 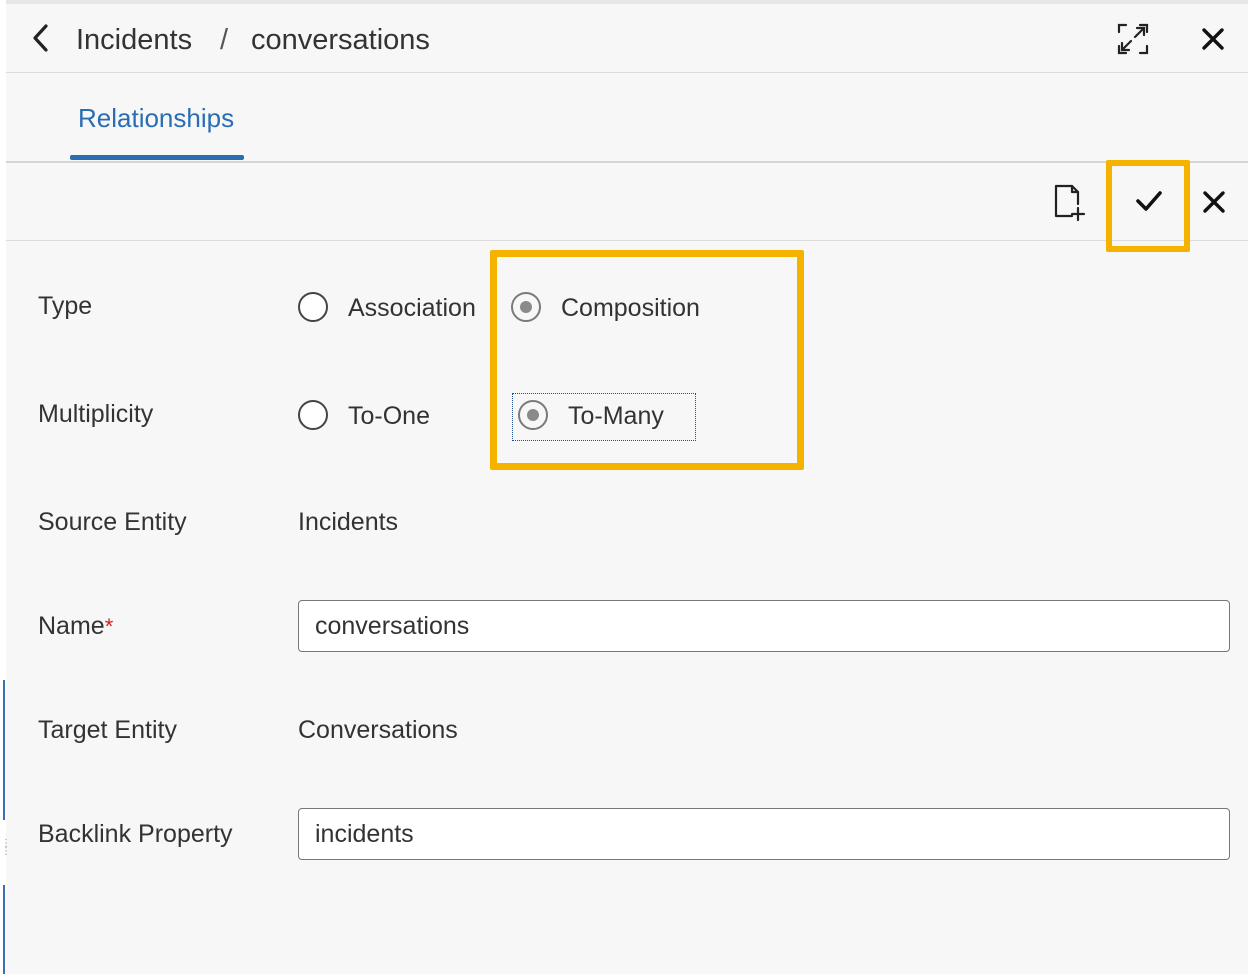 I want to click on breadcrumb-conversations: conversations, so click(x=340, y=40).